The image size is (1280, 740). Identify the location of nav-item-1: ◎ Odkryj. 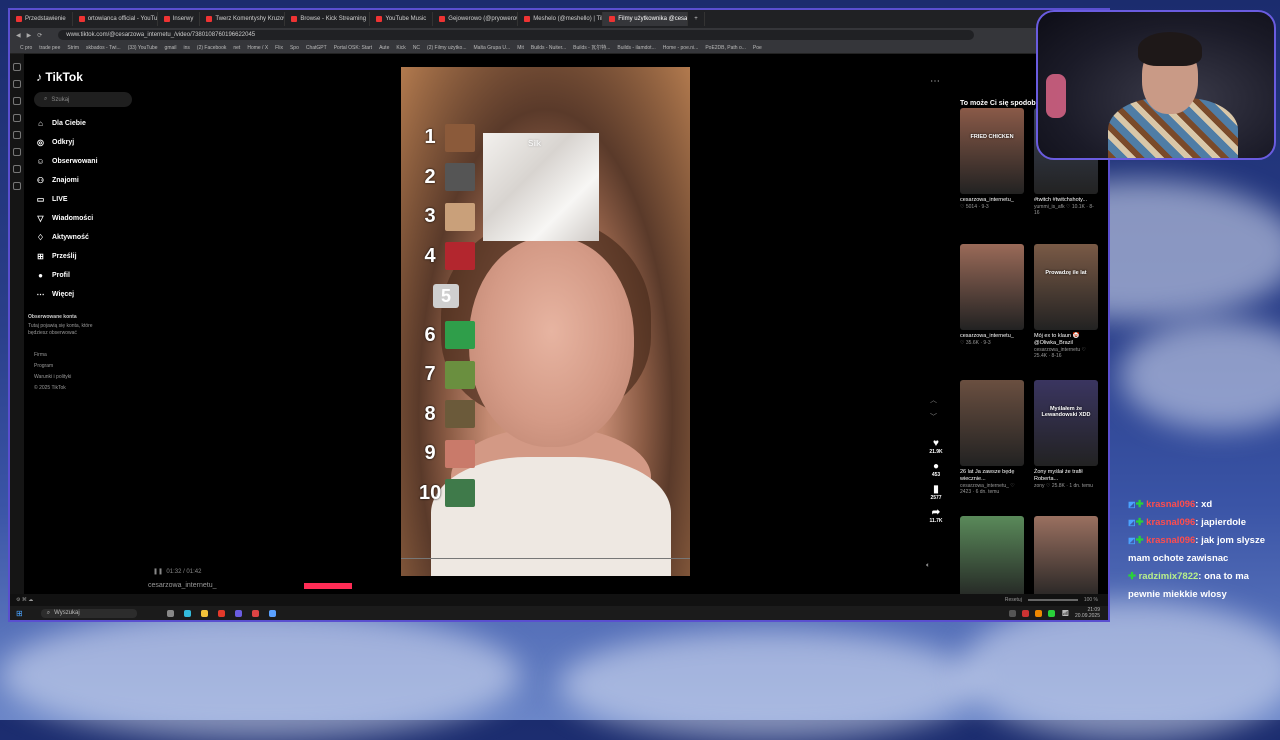
(87, 142).